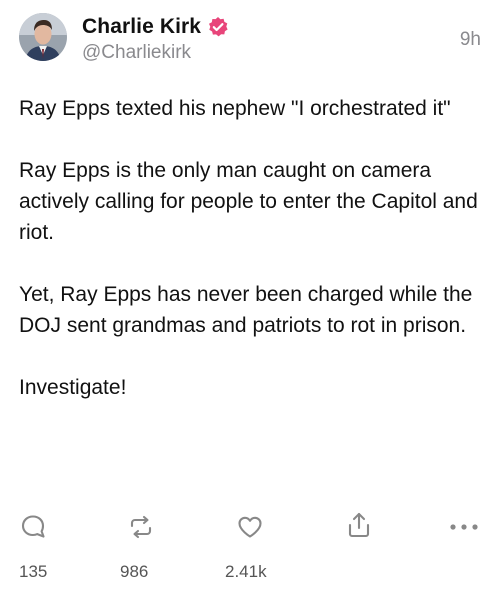 The image size is (500, 596). I want to click on like-button: 2.41k, so click(260, 552).